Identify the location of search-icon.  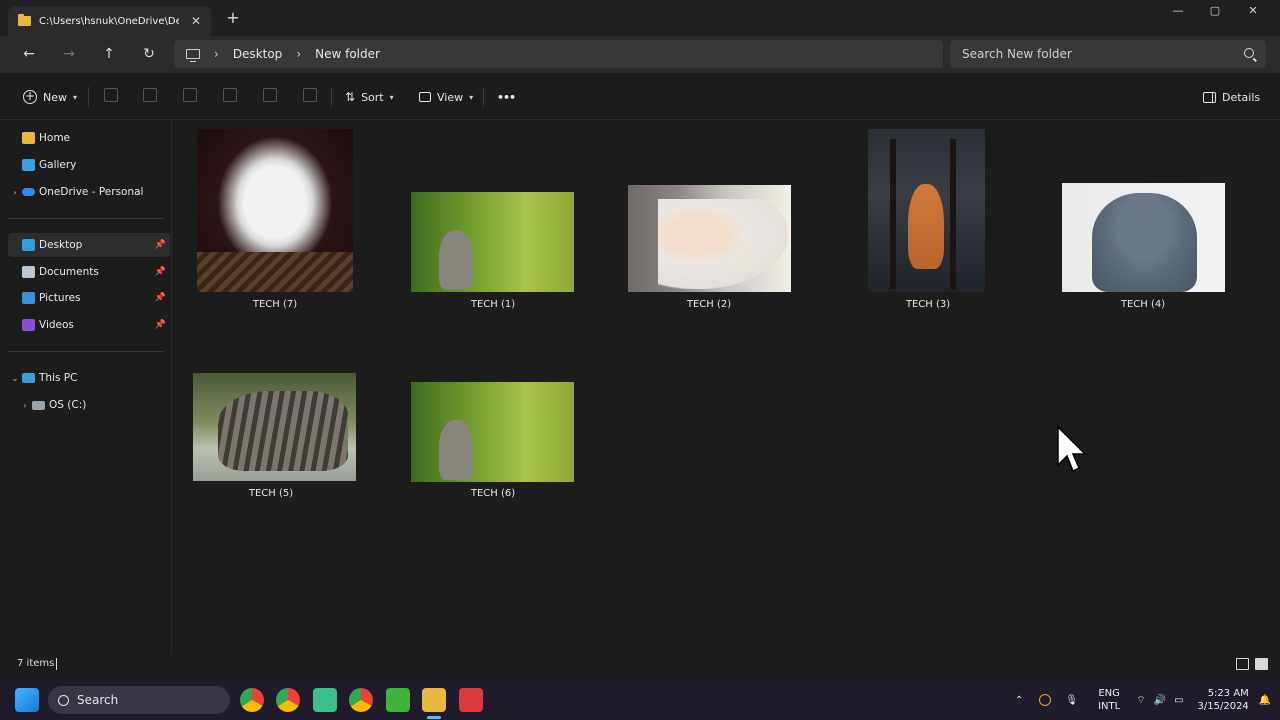
(1249, 53).